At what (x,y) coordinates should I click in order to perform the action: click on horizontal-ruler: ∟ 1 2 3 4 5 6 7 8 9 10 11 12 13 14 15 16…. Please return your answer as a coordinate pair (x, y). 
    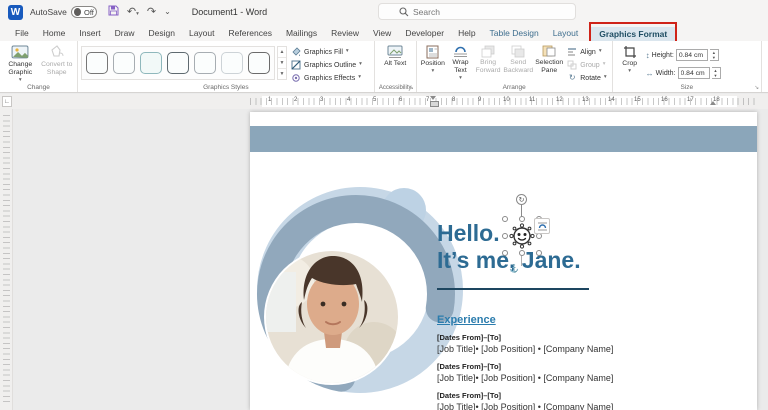
    Looking at the image, I should click on (384, 101).